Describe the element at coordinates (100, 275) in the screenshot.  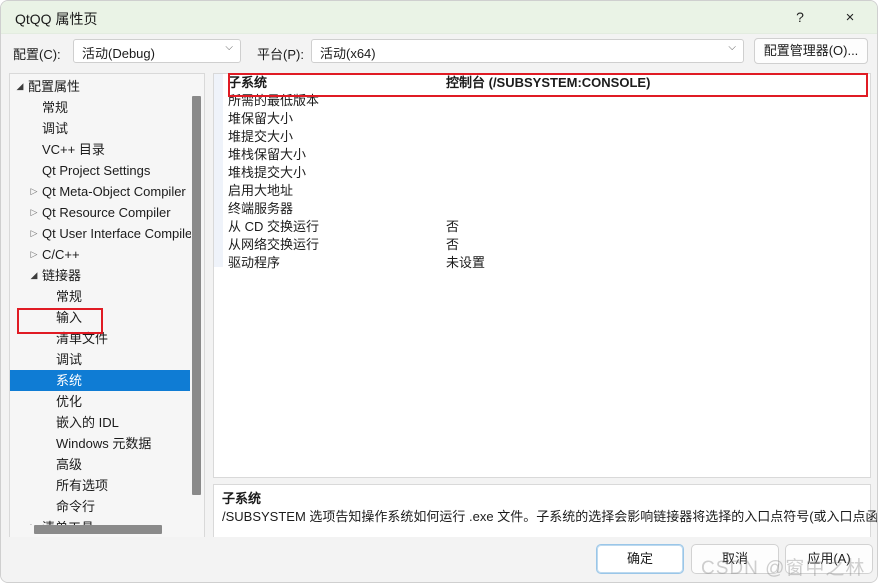
I see `sidebar-item: ◢ 链接器` at that location.